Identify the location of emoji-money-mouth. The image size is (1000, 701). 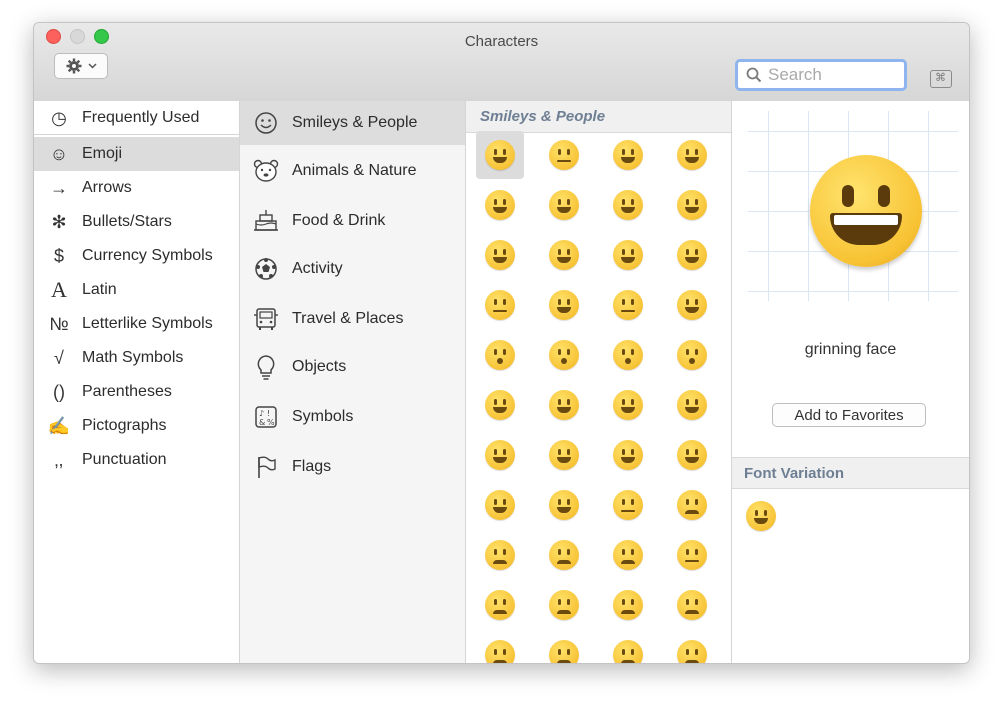
(500, 455).